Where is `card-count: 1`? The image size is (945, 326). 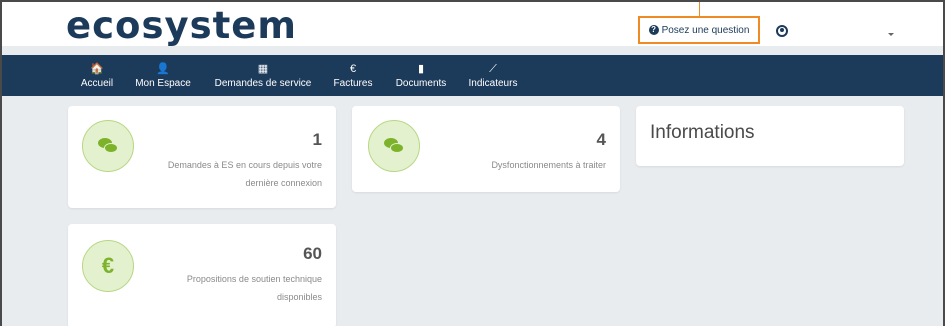 card-count: 1 is located at coordinates (317, 139).